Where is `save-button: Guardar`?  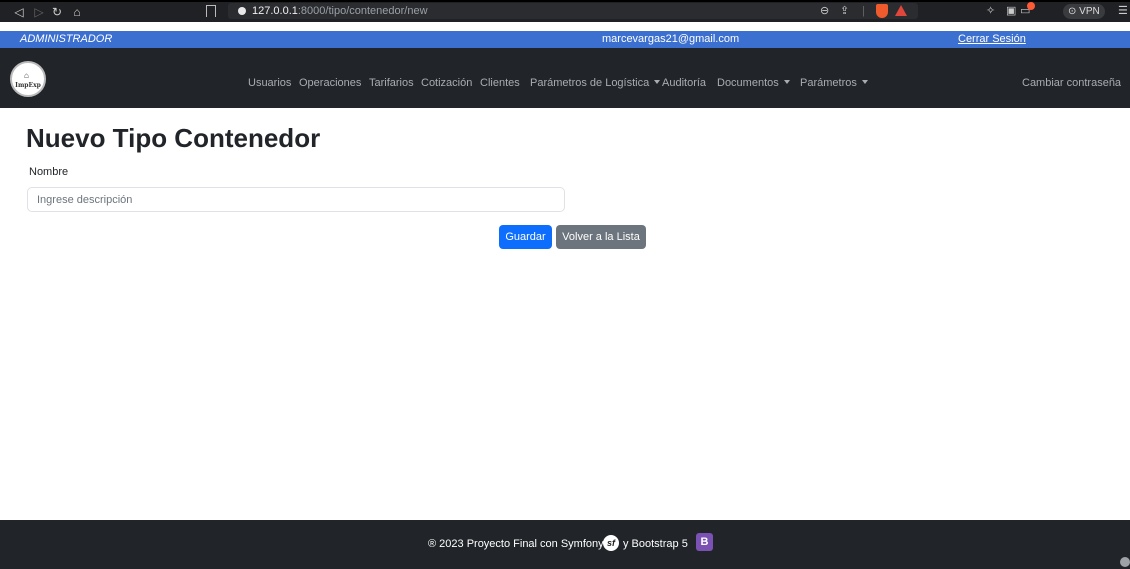 save-button: Guardar is located at coordinates (525, 237).